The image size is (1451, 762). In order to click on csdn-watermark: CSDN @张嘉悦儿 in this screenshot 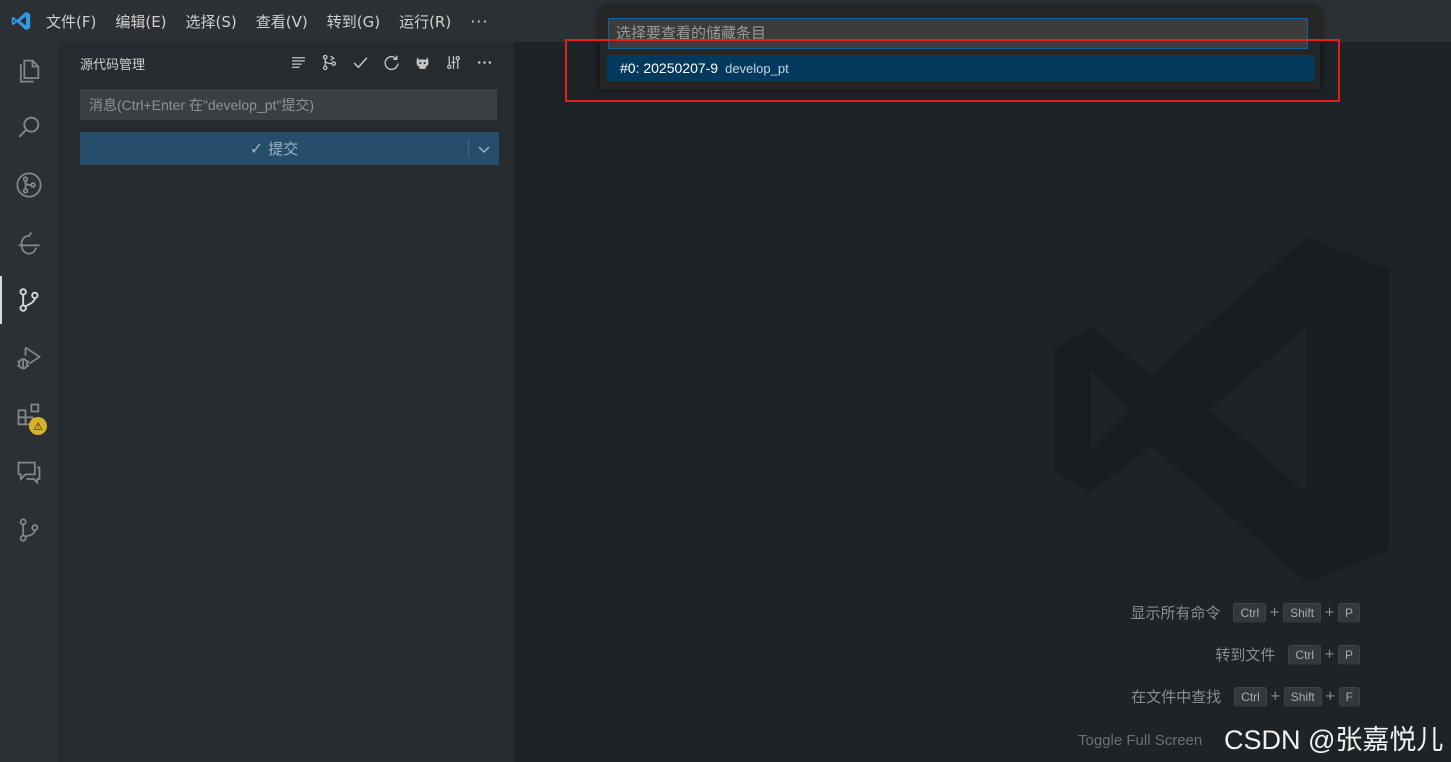, I will do `click(1334, 740)`.